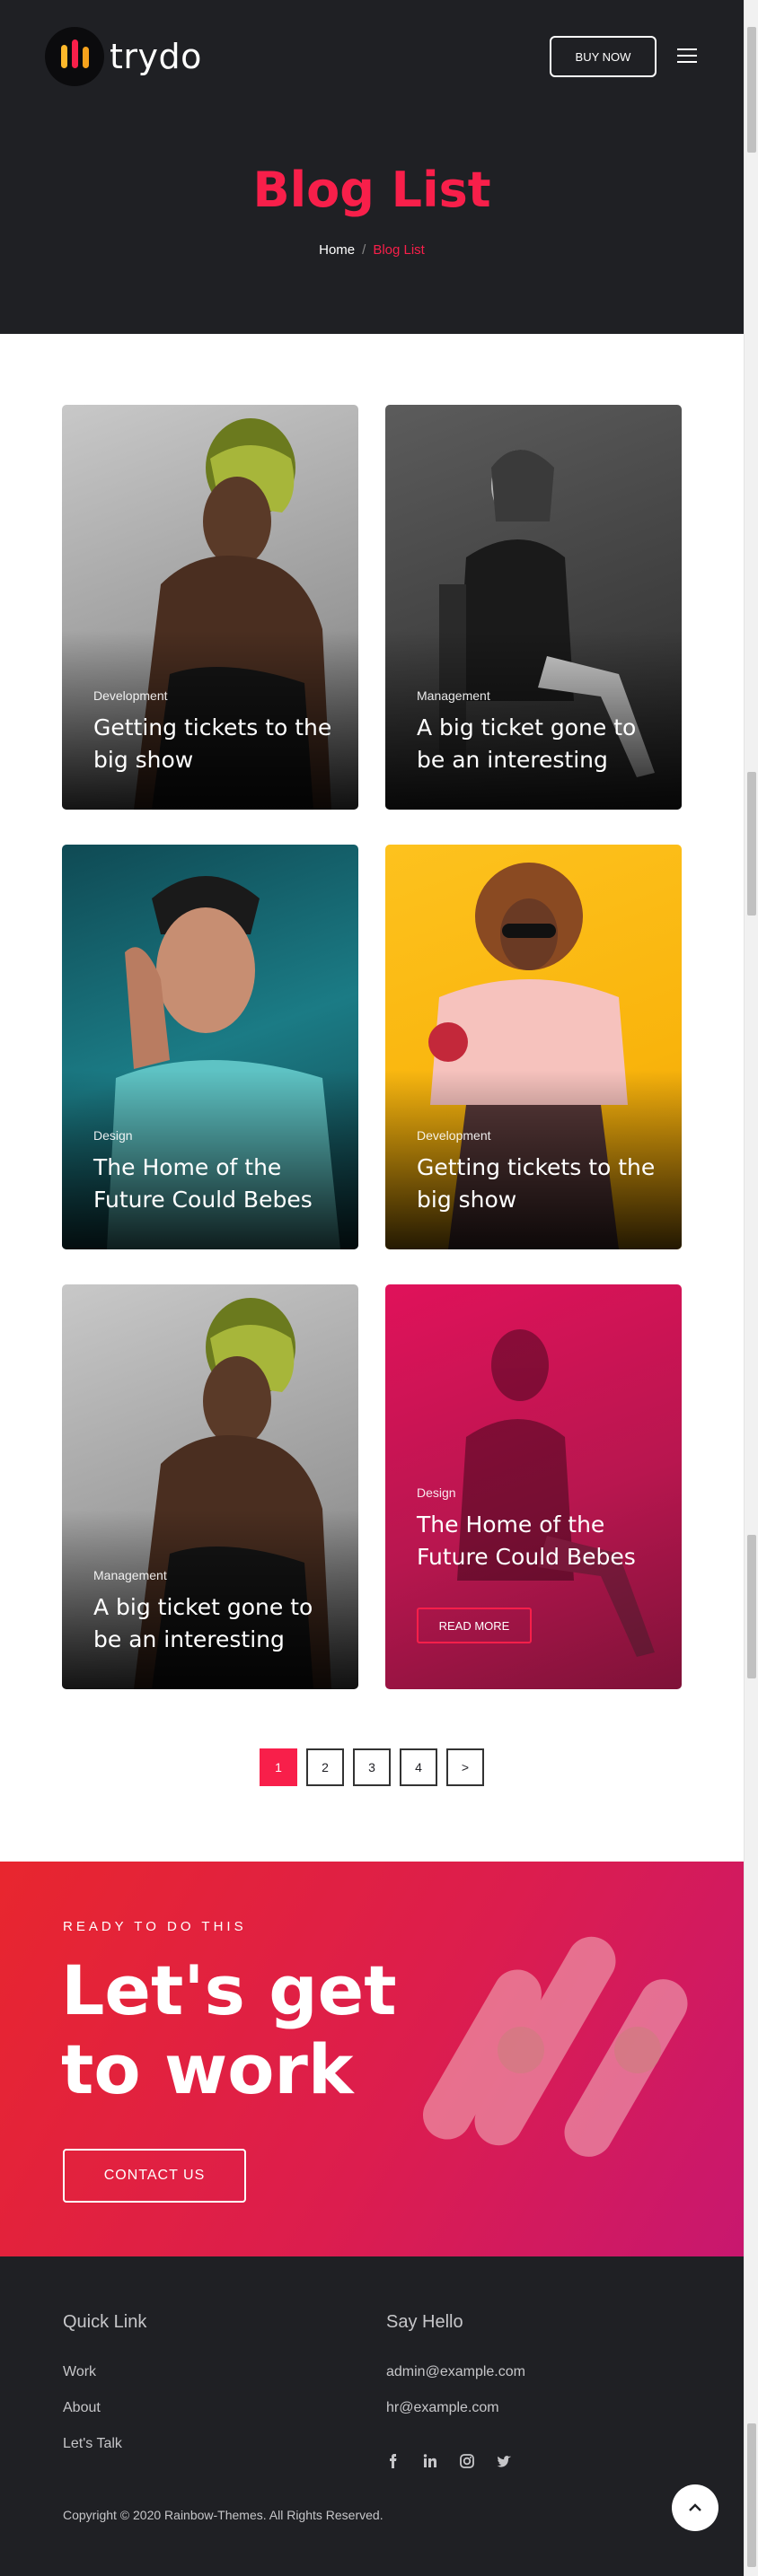  What do you see at coordinates (156, 56) in the screenshot?
I see `logo-text: trydo` at bounding box center [156, 56].